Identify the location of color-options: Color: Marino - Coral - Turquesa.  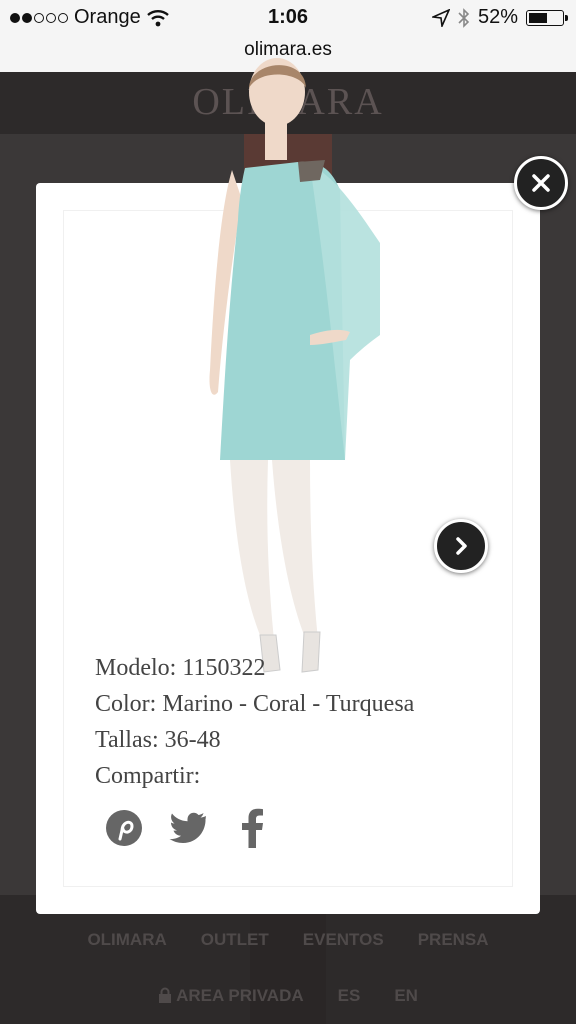
(255, 704).